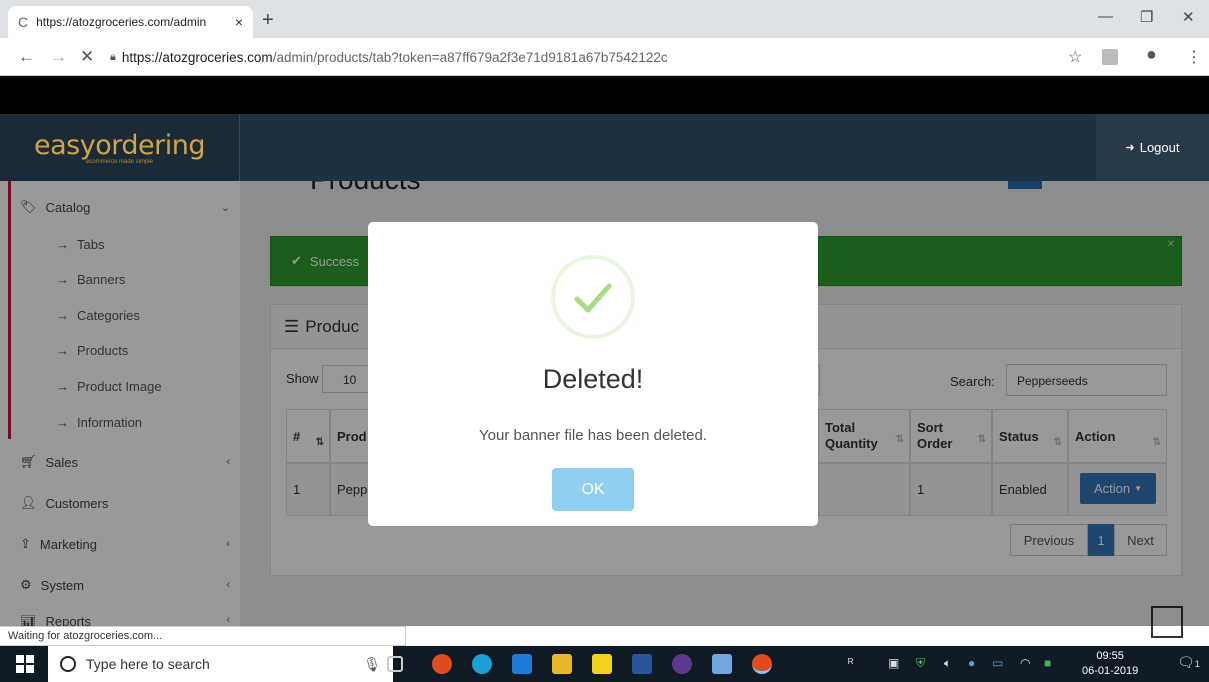  What do you see at coordinates (148, 664) in the screenshot?
I see `taskbar-search-placeholder: Type here to search` at bounding box center [148, 664].